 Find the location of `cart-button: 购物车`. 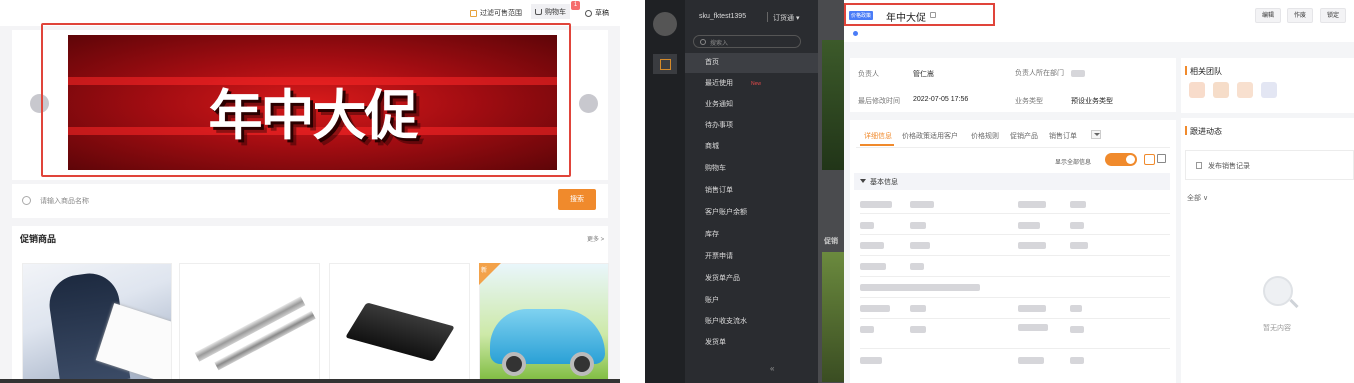

cart-button: 购物车 is located at coordinates (550, 11).